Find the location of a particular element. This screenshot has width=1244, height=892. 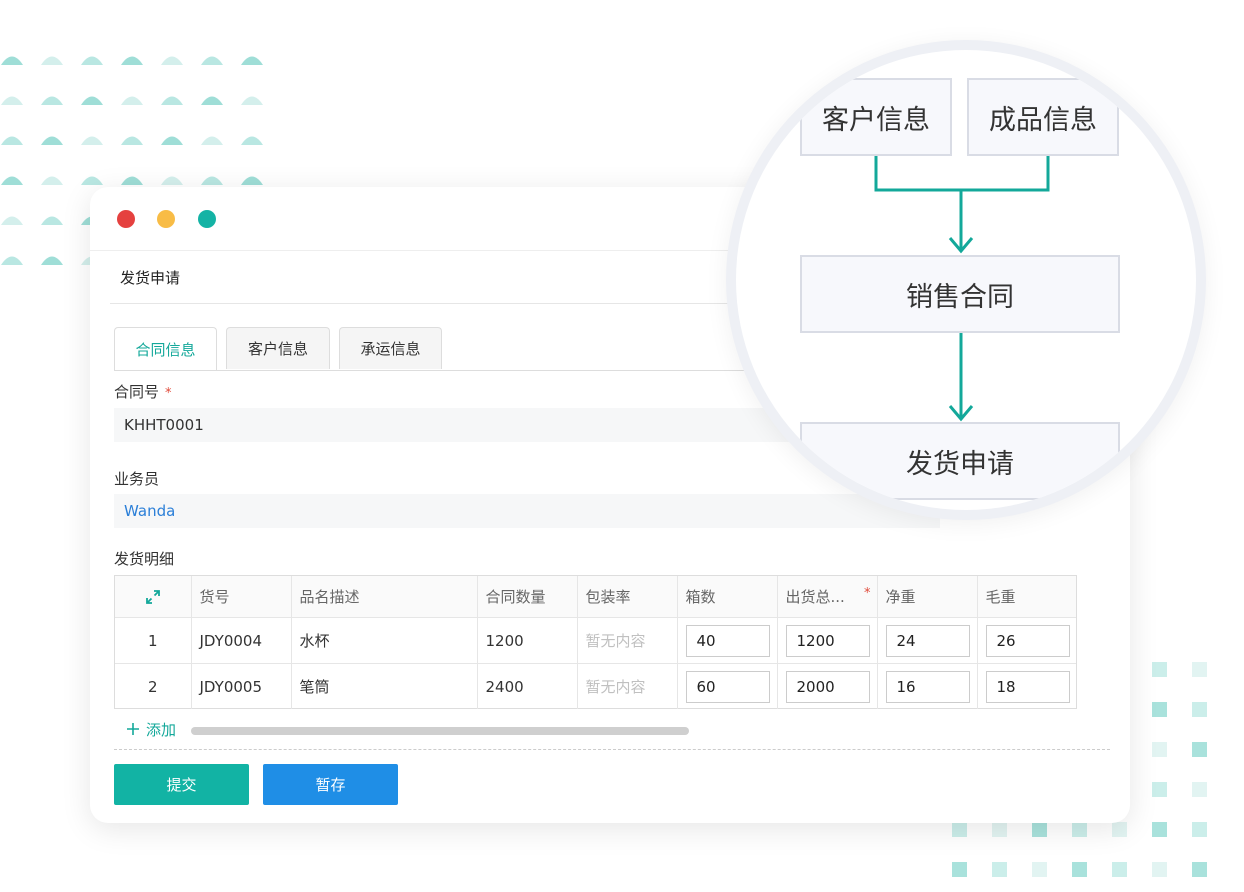

flow-node-sales-contract: 销售合同 is located at coordinates (960, 294).